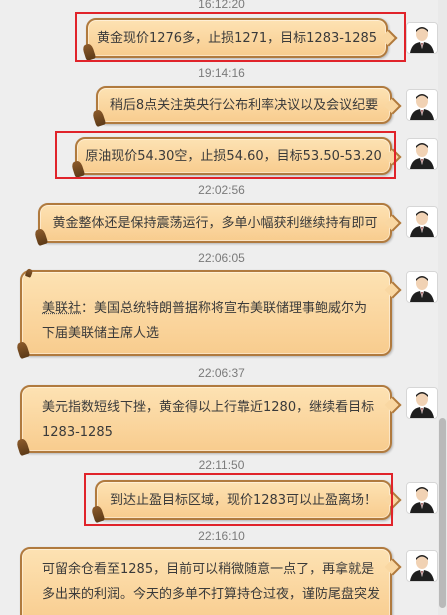 This screenshot has width=447, height=615. I want to click on message-bubble: 原油现价54.30空，止损54.60，目标53.50-53.20, so click(236, 158).